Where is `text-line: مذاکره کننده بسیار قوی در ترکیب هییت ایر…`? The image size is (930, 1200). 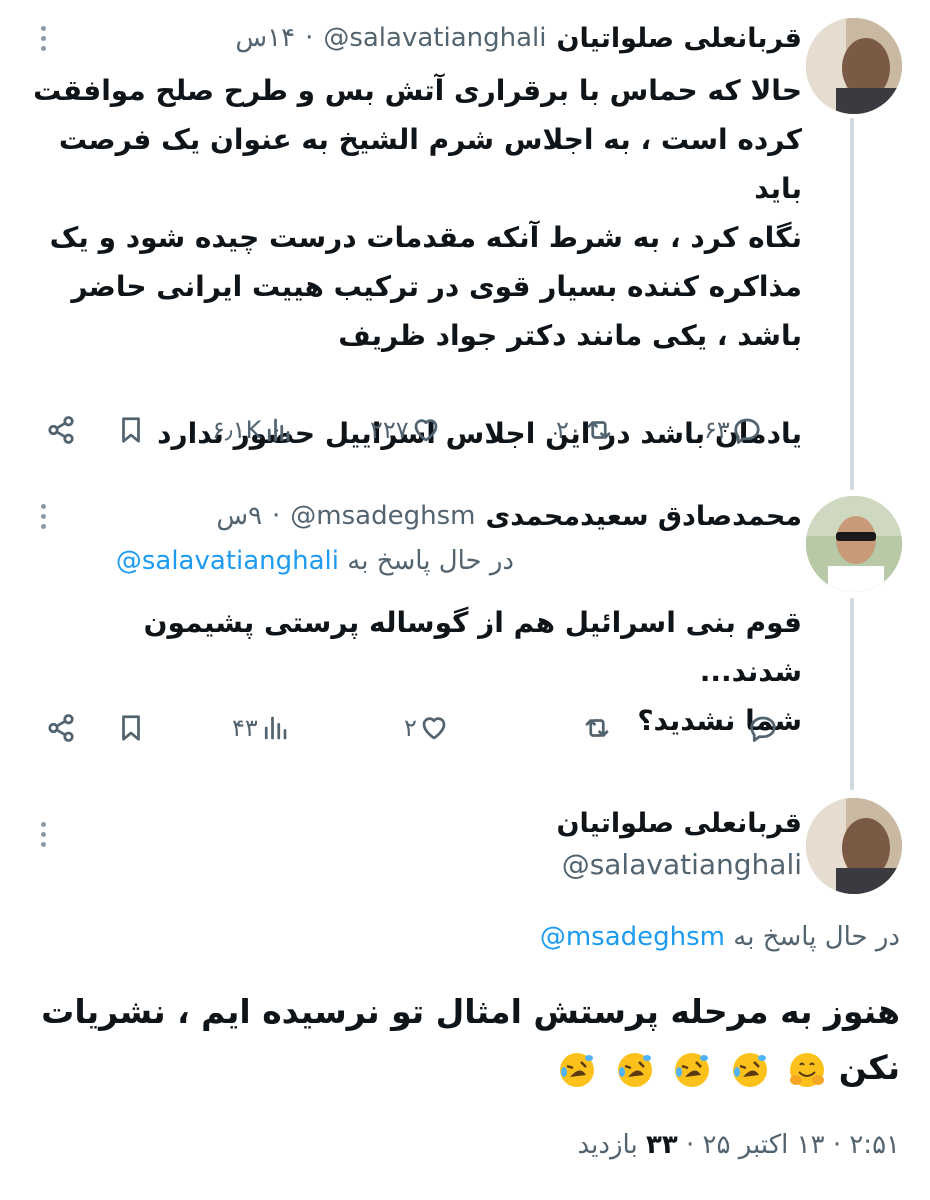
text-line: مذاکره کننده بسیار قوی در ترکیب هییت ایر… is located at coordinates (436, 286).